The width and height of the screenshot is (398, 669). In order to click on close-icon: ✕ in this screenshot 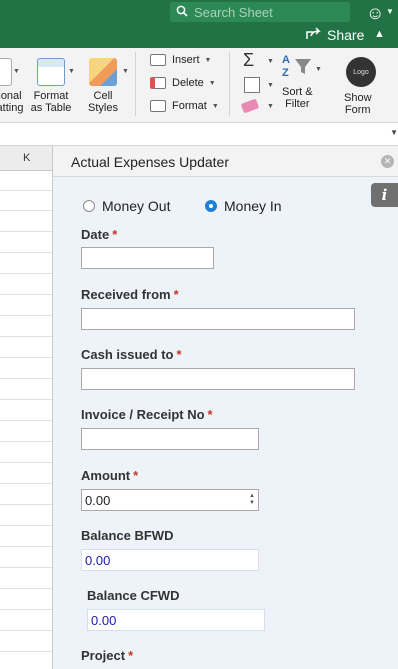, I will do `click(387, 161)`.